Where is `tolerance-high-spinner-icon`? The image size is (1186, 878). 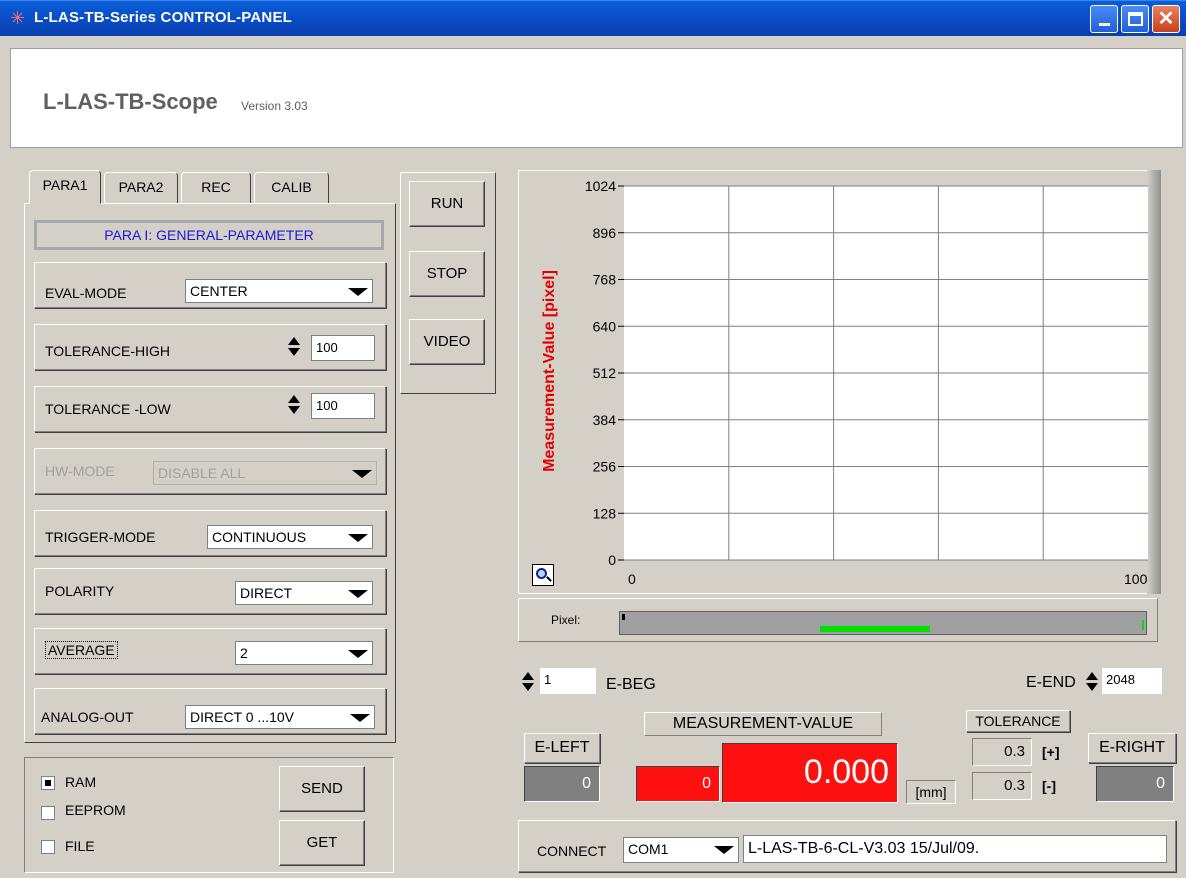 tolerance-high-spinner-icon is located at coordinates (294, 347).